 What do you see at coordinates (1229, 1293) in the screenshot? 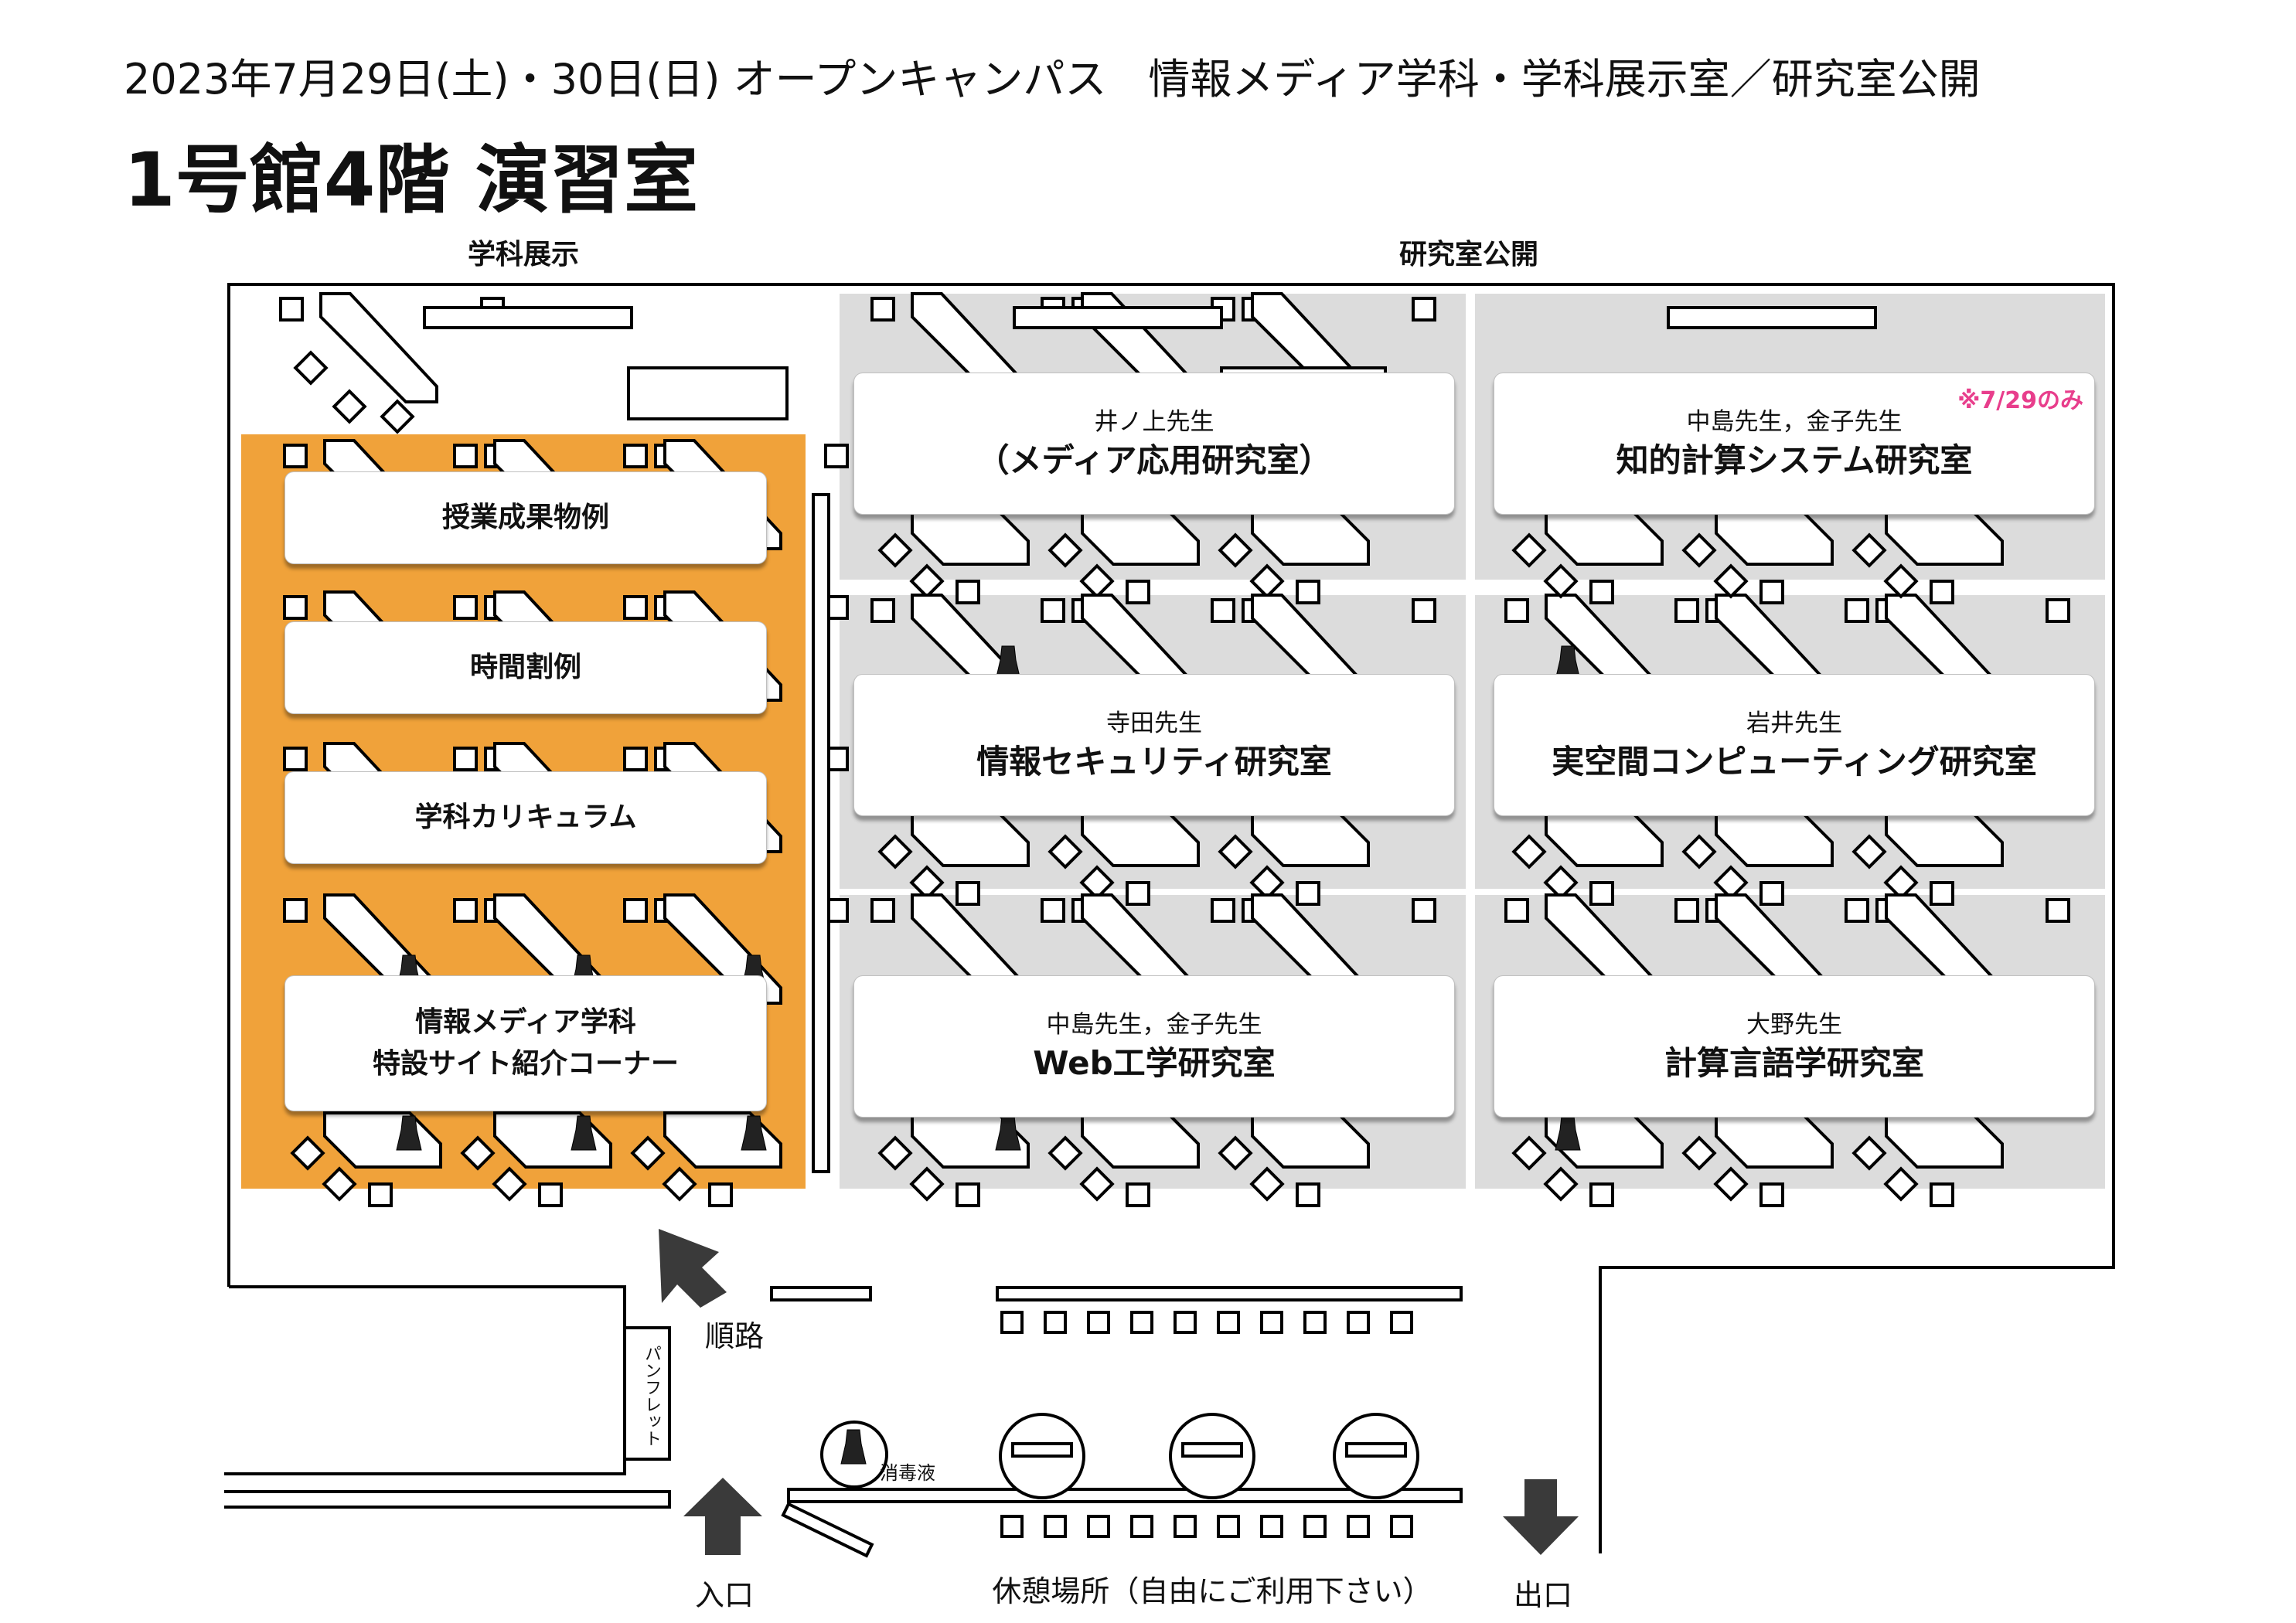
I see `counter-long` at bounding box center [1229, 1293].